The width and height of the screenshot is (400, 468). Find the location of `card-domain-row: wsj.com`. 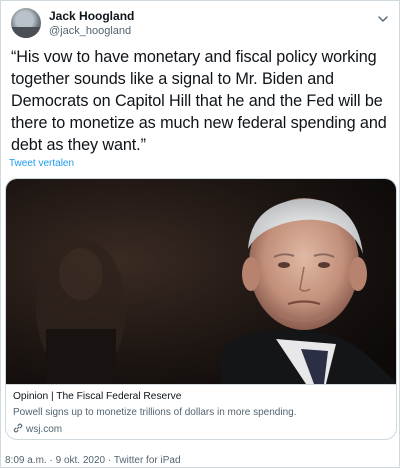

card-domain-row: wsj.com is located at coordinates (37, 429).